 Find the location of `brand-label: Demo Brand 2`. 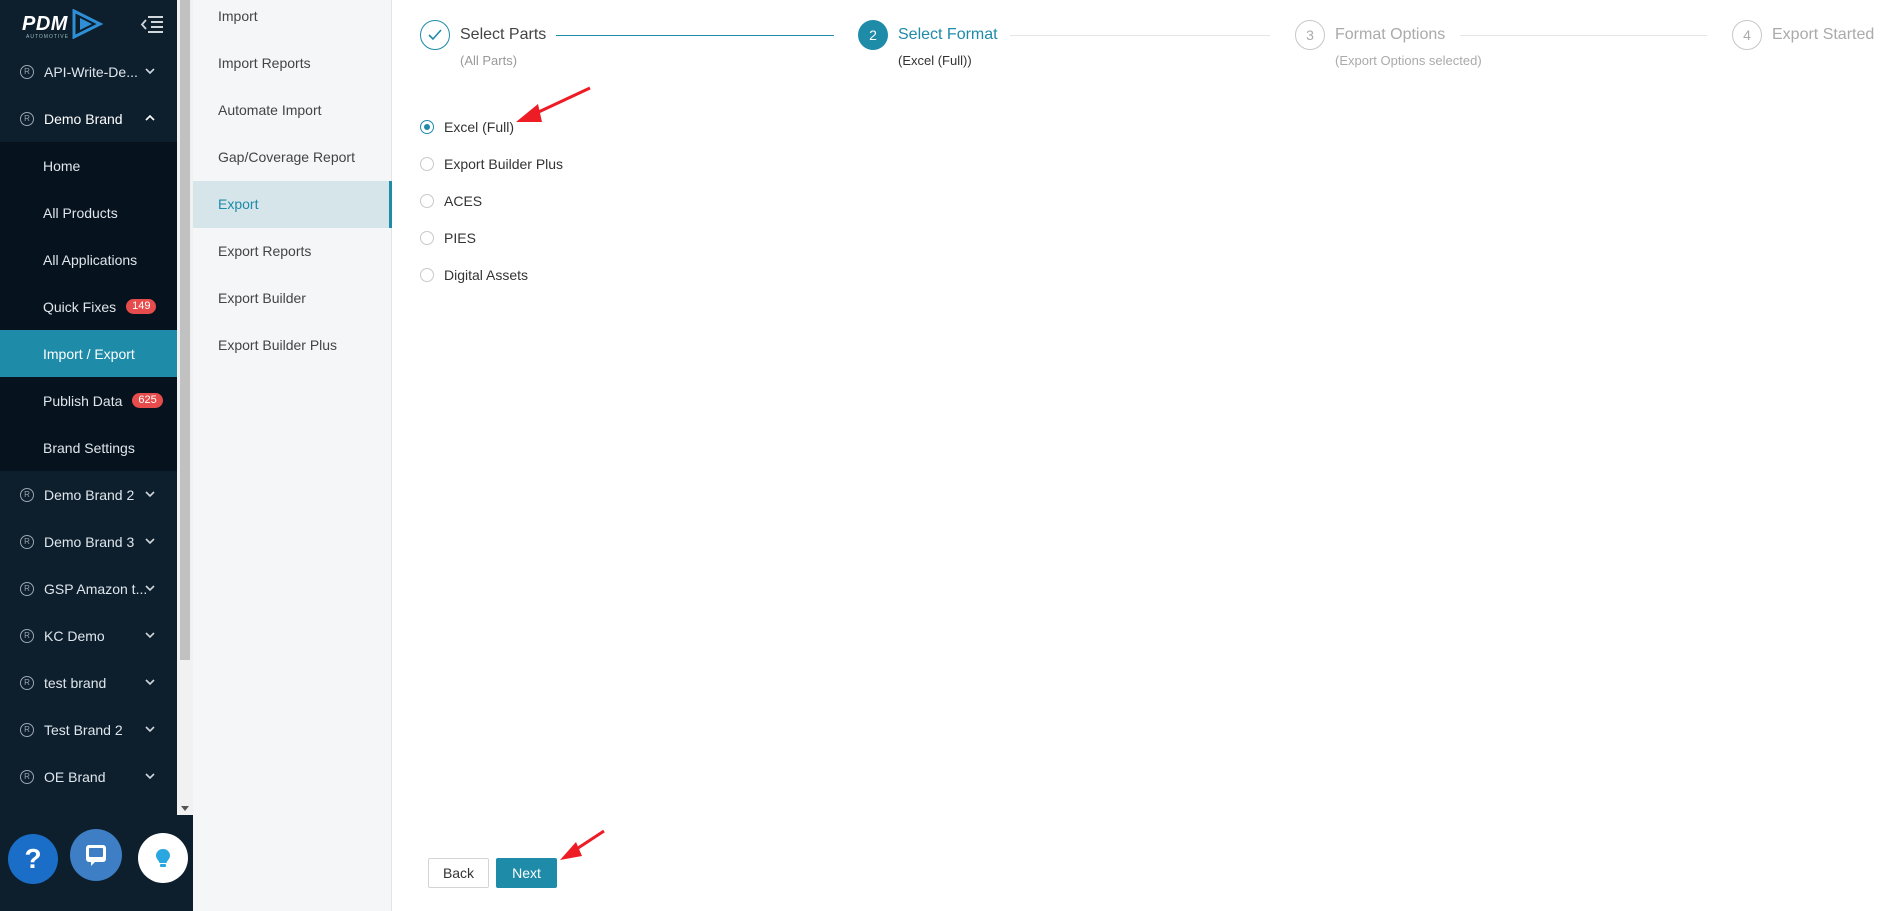

brand-label: Demo Brand 2 is located at coordinates (89, 494).